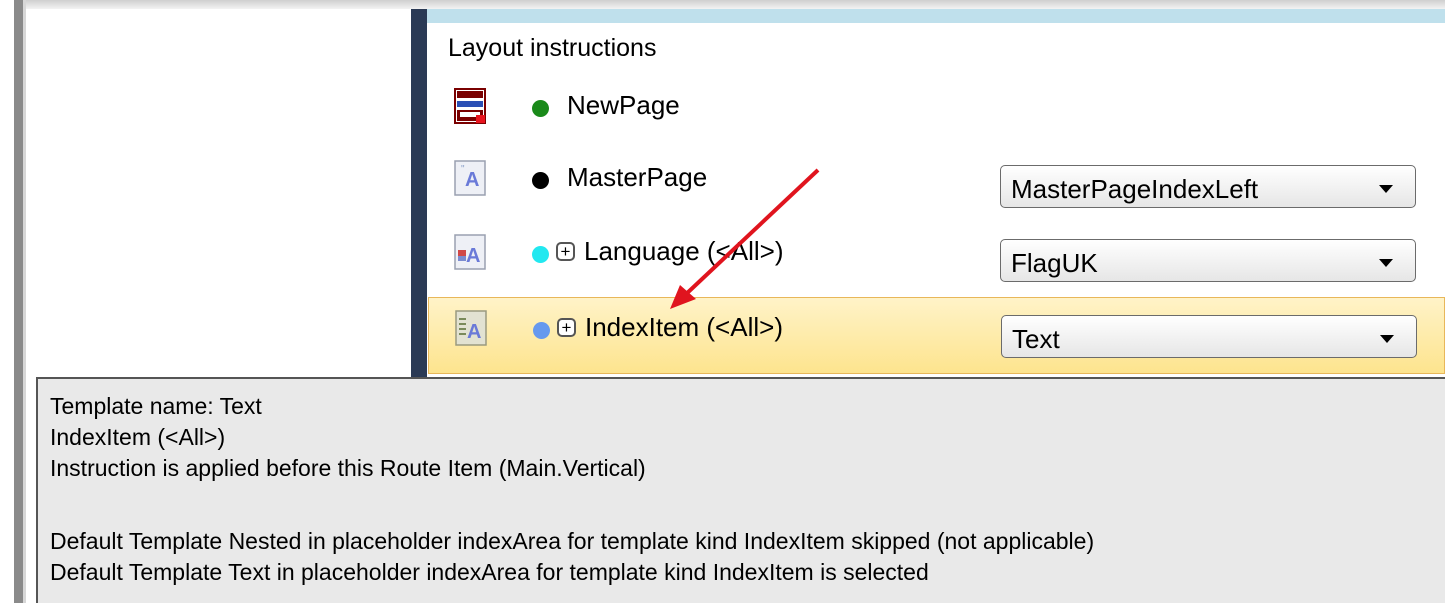 The image size is (1445, 603). Describe the element at coordinates (684, 327) in the screenshot. I see `row-label: IndexItem (<All>)` at that location.